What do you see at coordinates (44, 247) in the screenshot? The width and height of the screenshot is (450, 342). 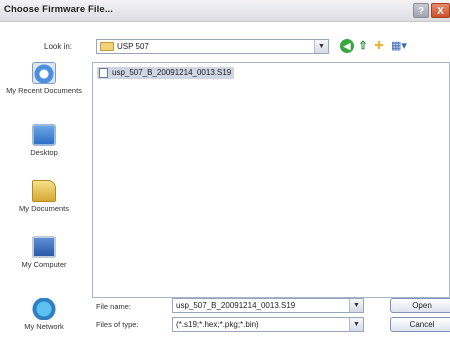 I see `my-computer-icon` at bounding box center [44, 247].